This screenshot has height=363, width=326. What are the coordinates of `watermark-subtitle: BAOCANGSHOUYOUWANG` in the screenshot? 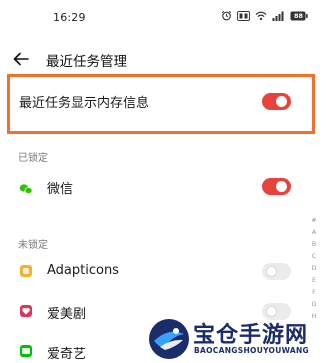 It's located at (251, 350).